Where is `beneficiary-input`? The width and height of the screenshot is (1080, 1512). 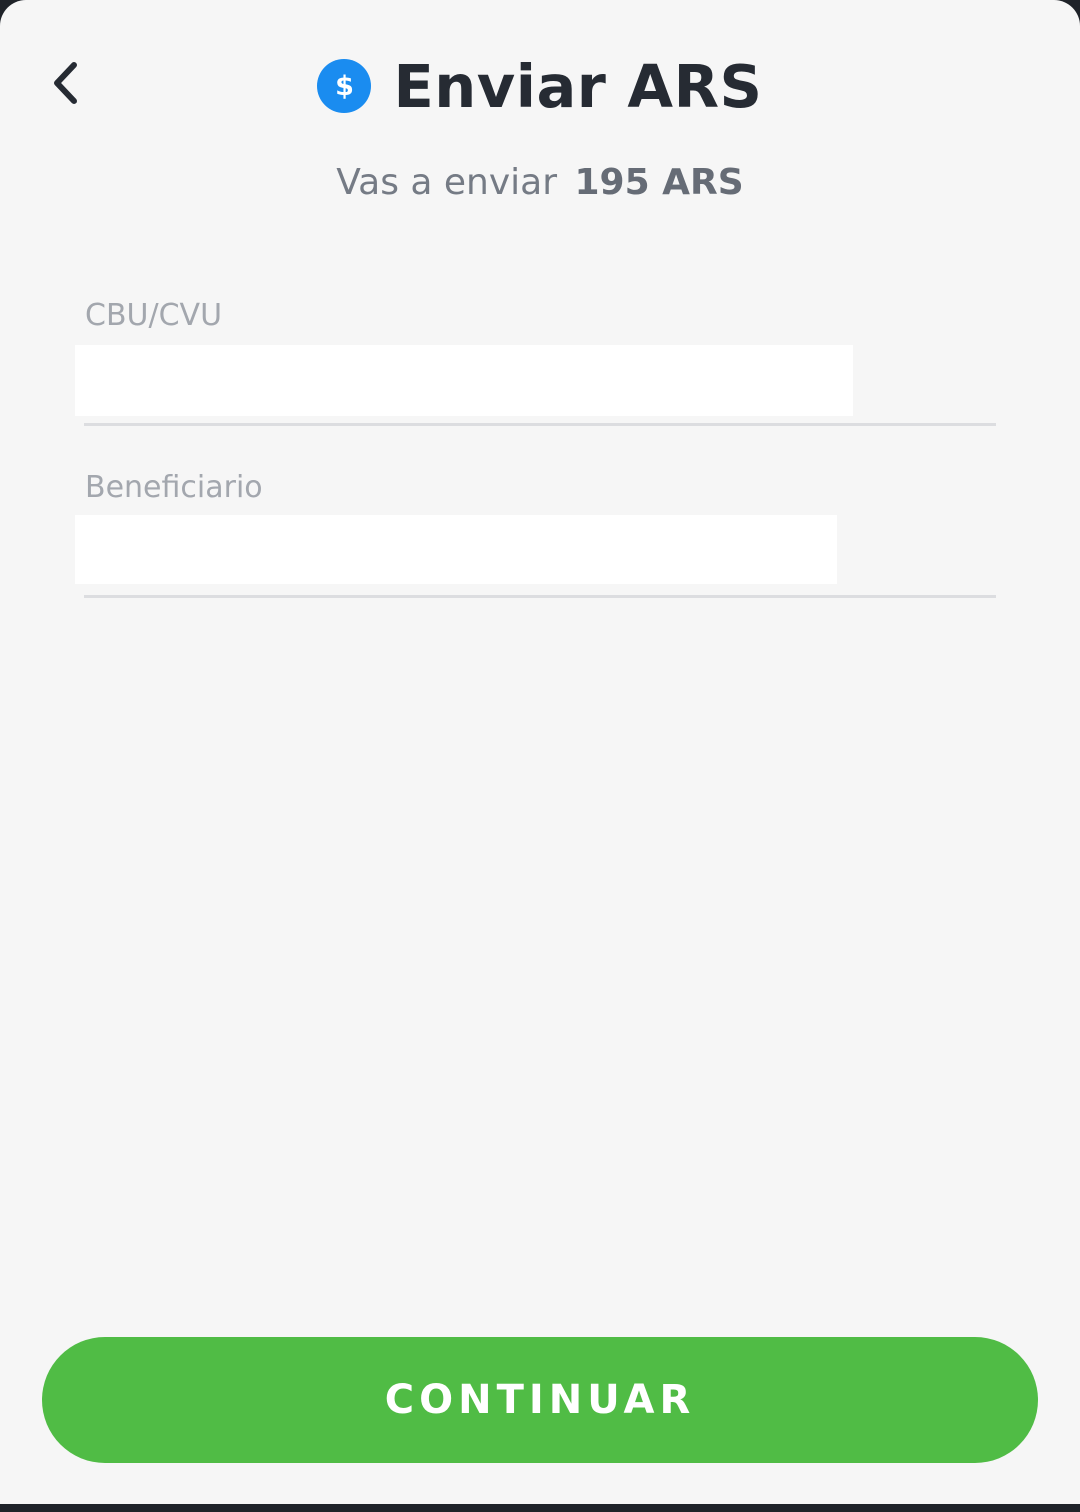 beneficiary-input is located at coordinates (456, 549).